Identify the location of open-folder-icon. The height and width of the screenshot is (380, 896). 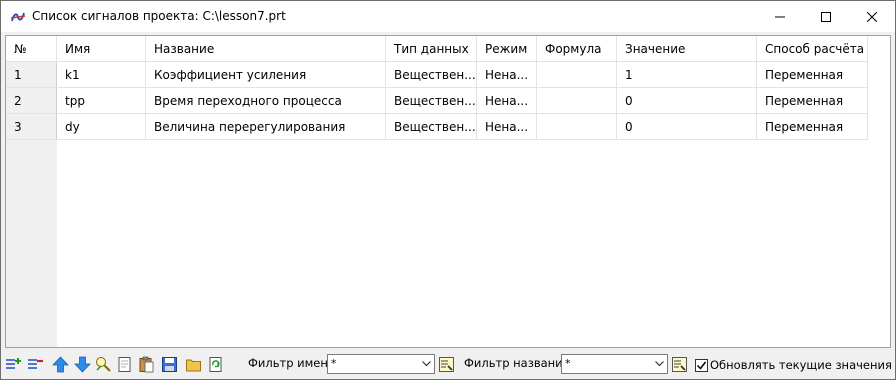
(193, 364).